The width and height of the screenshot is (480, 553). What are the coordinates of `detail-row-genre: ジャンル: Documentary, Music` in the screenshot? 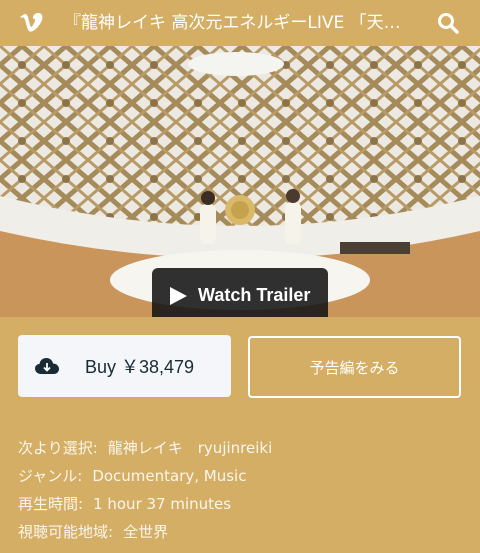 It's located at (243, 476).